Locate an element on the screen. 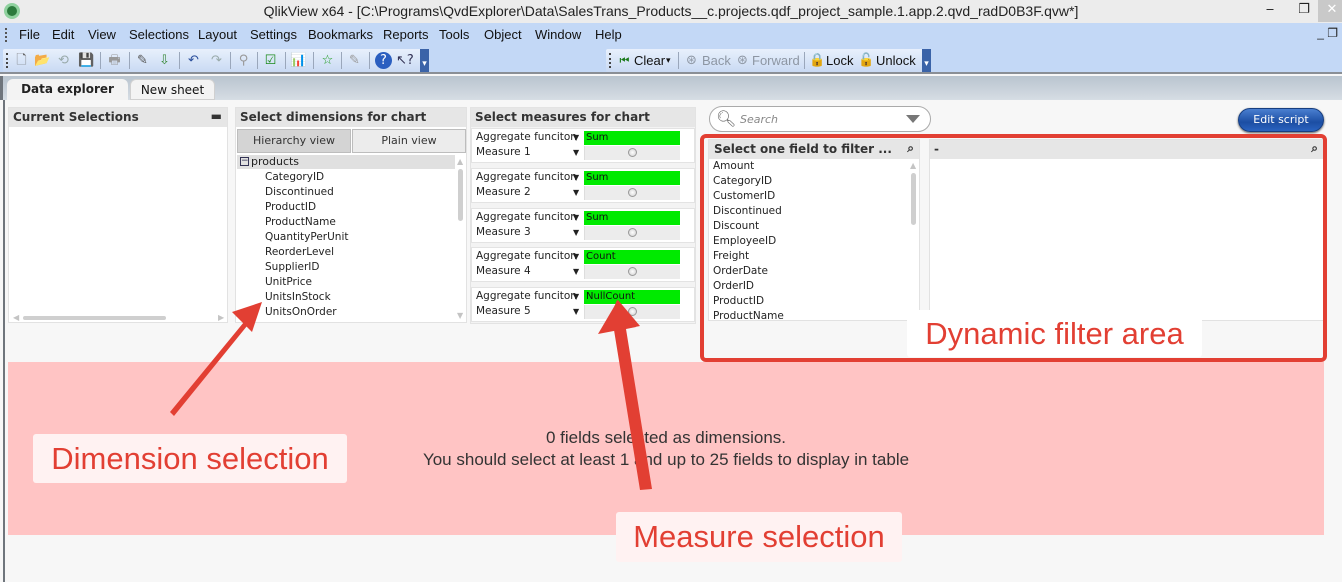  menubar-grip is located at coordinates (6, 35).